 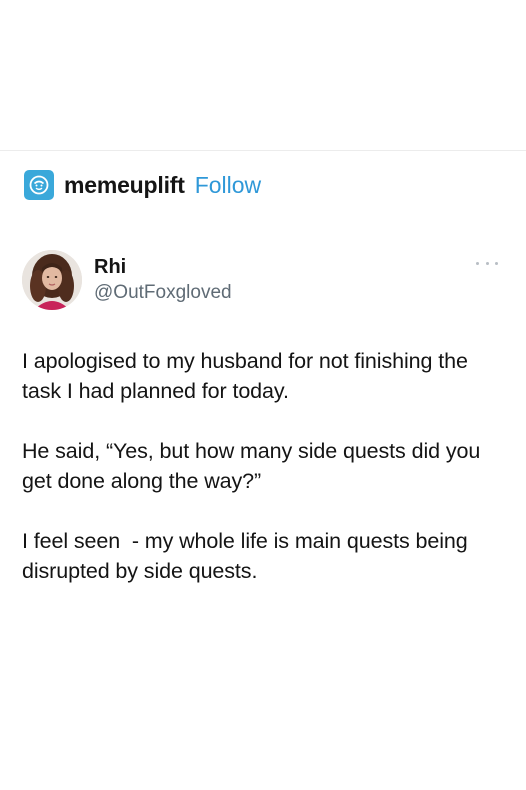 I want to click on follow-button: Follow, so click(x=228, y=185).